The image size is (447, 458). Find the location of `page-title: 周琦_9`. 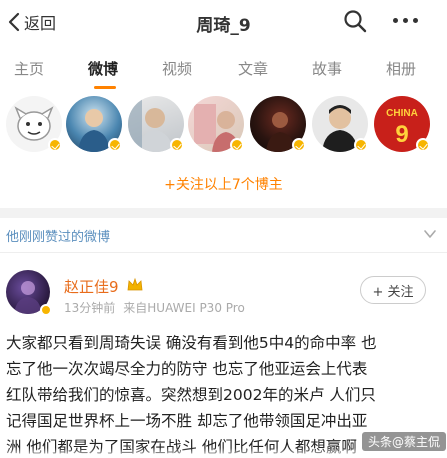

page-title: 周琦_9 is located at coordinates (223, 26).